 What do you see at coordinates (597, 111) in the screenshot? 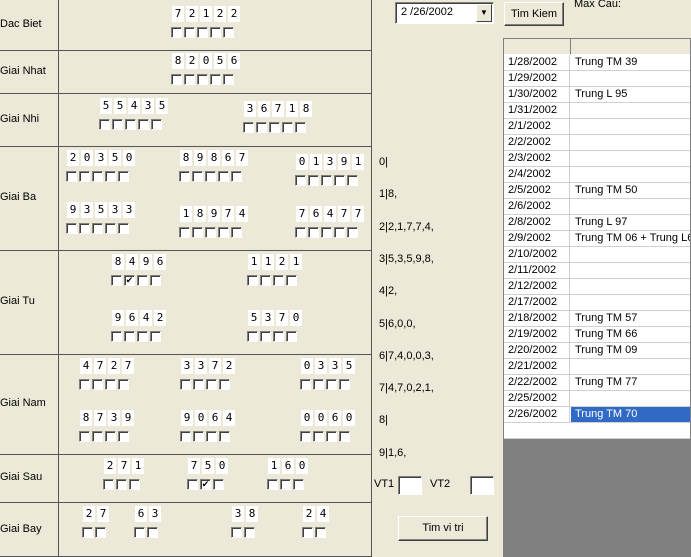
I see `list-item: 1/31/2002` at bounding box center [597, 111].